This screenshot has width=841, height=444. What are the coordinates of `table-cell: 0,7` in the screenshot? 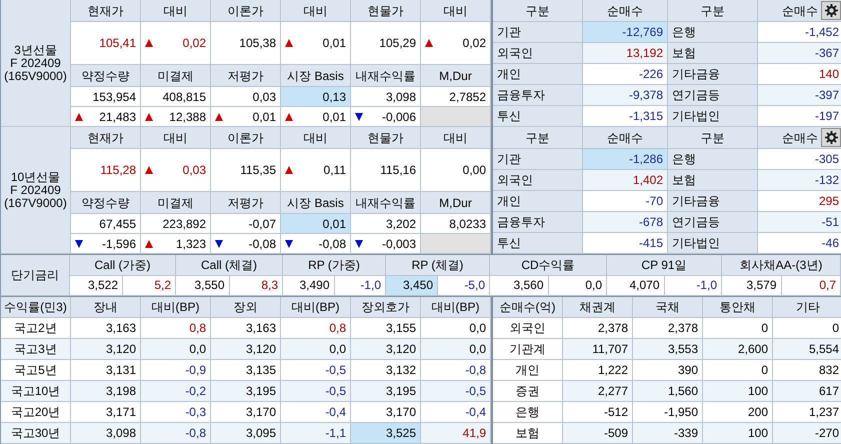 It's located at (811, 286).